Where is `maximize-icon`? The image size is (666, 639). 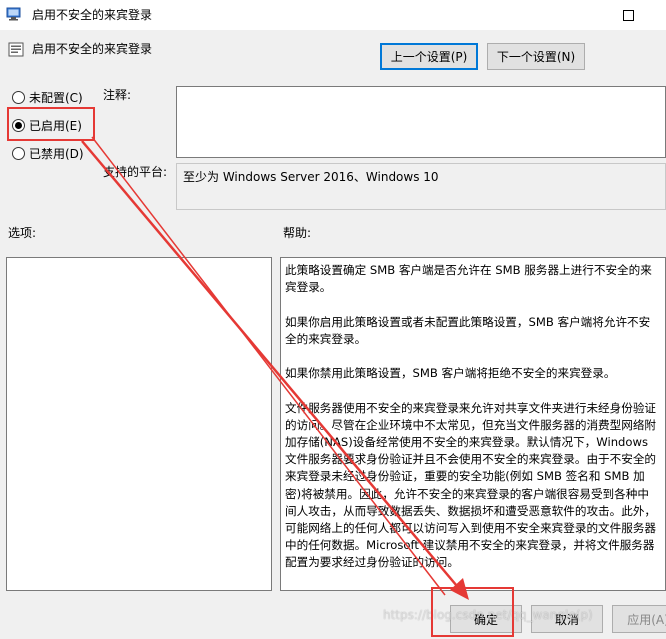 maximize-icon is located at coordinates (628, 15).